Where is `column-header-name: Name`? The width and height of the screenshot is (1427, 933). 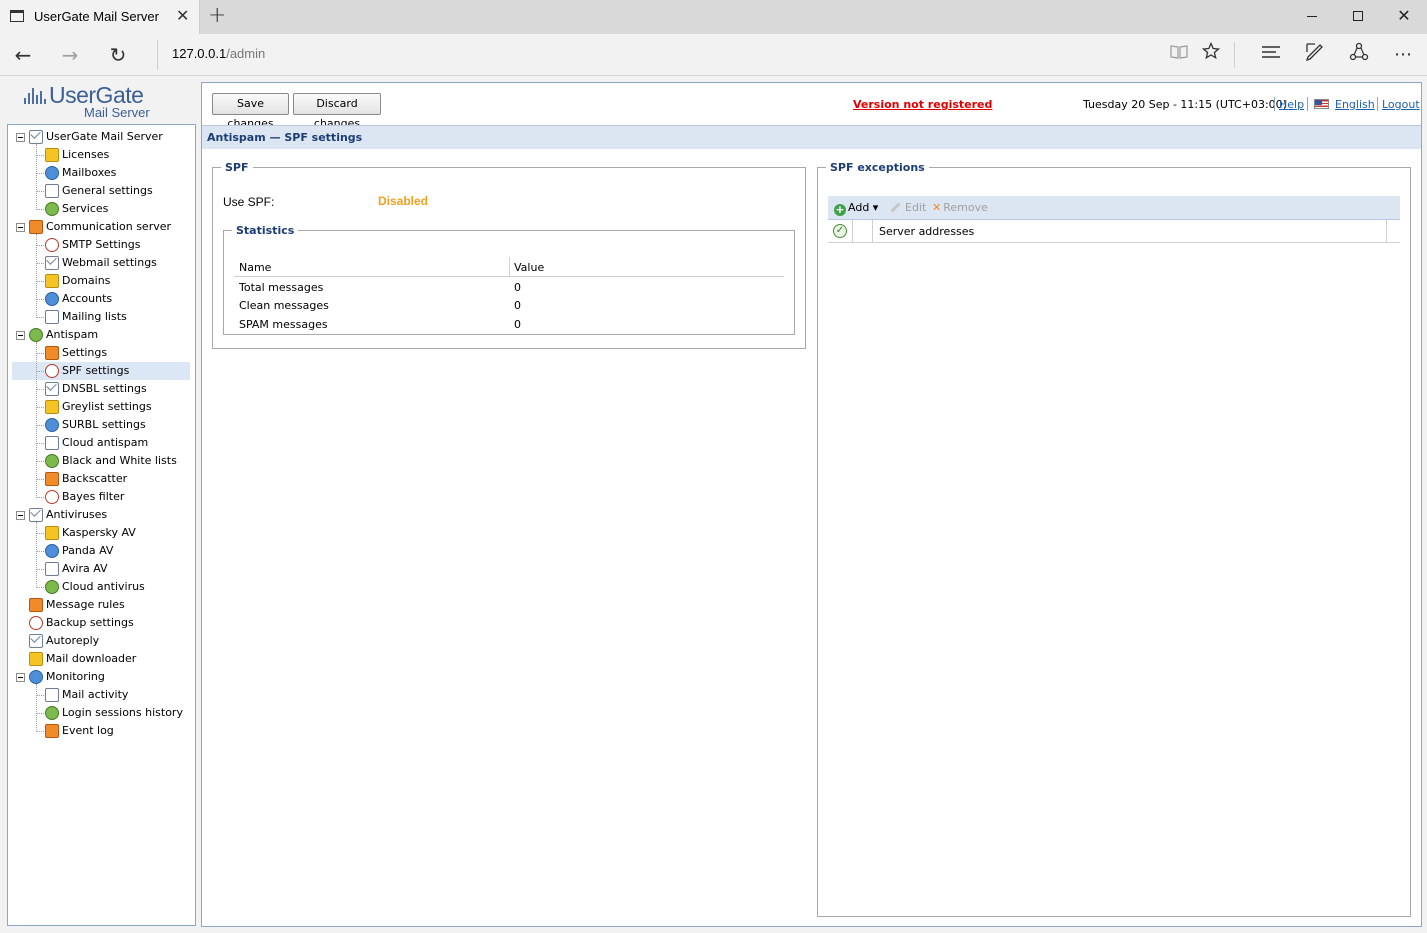 column-header-name: Name is located at coordinates (255, 267).